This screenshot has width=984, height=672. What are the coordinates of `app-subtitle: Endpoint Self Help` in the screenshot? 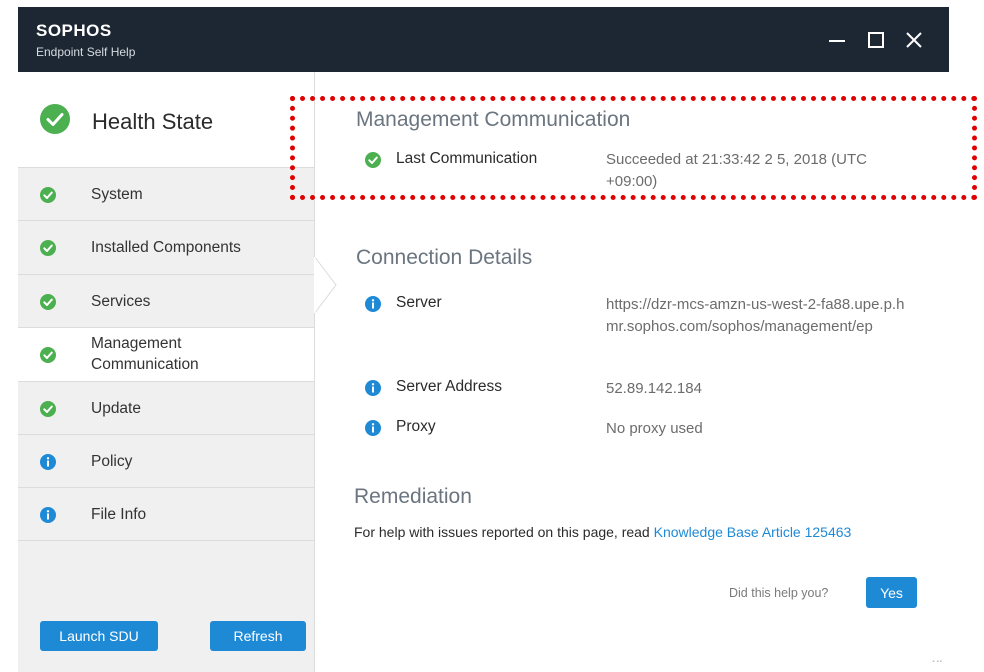 It's located at (86, 52).